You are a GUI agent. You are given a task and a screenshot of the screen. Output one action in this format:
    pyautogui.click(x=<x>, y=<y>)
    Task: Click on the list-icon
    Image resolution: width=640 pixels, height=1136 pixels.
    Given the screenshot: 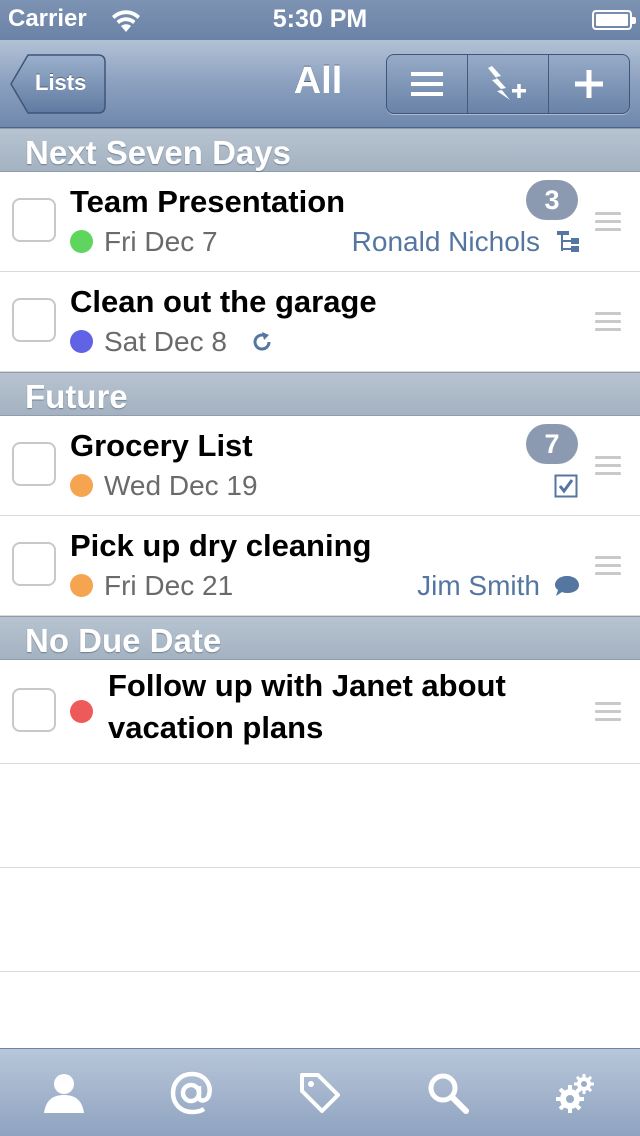 What is the action you would take?
    pyautogui.click(x=427, y=84)
    